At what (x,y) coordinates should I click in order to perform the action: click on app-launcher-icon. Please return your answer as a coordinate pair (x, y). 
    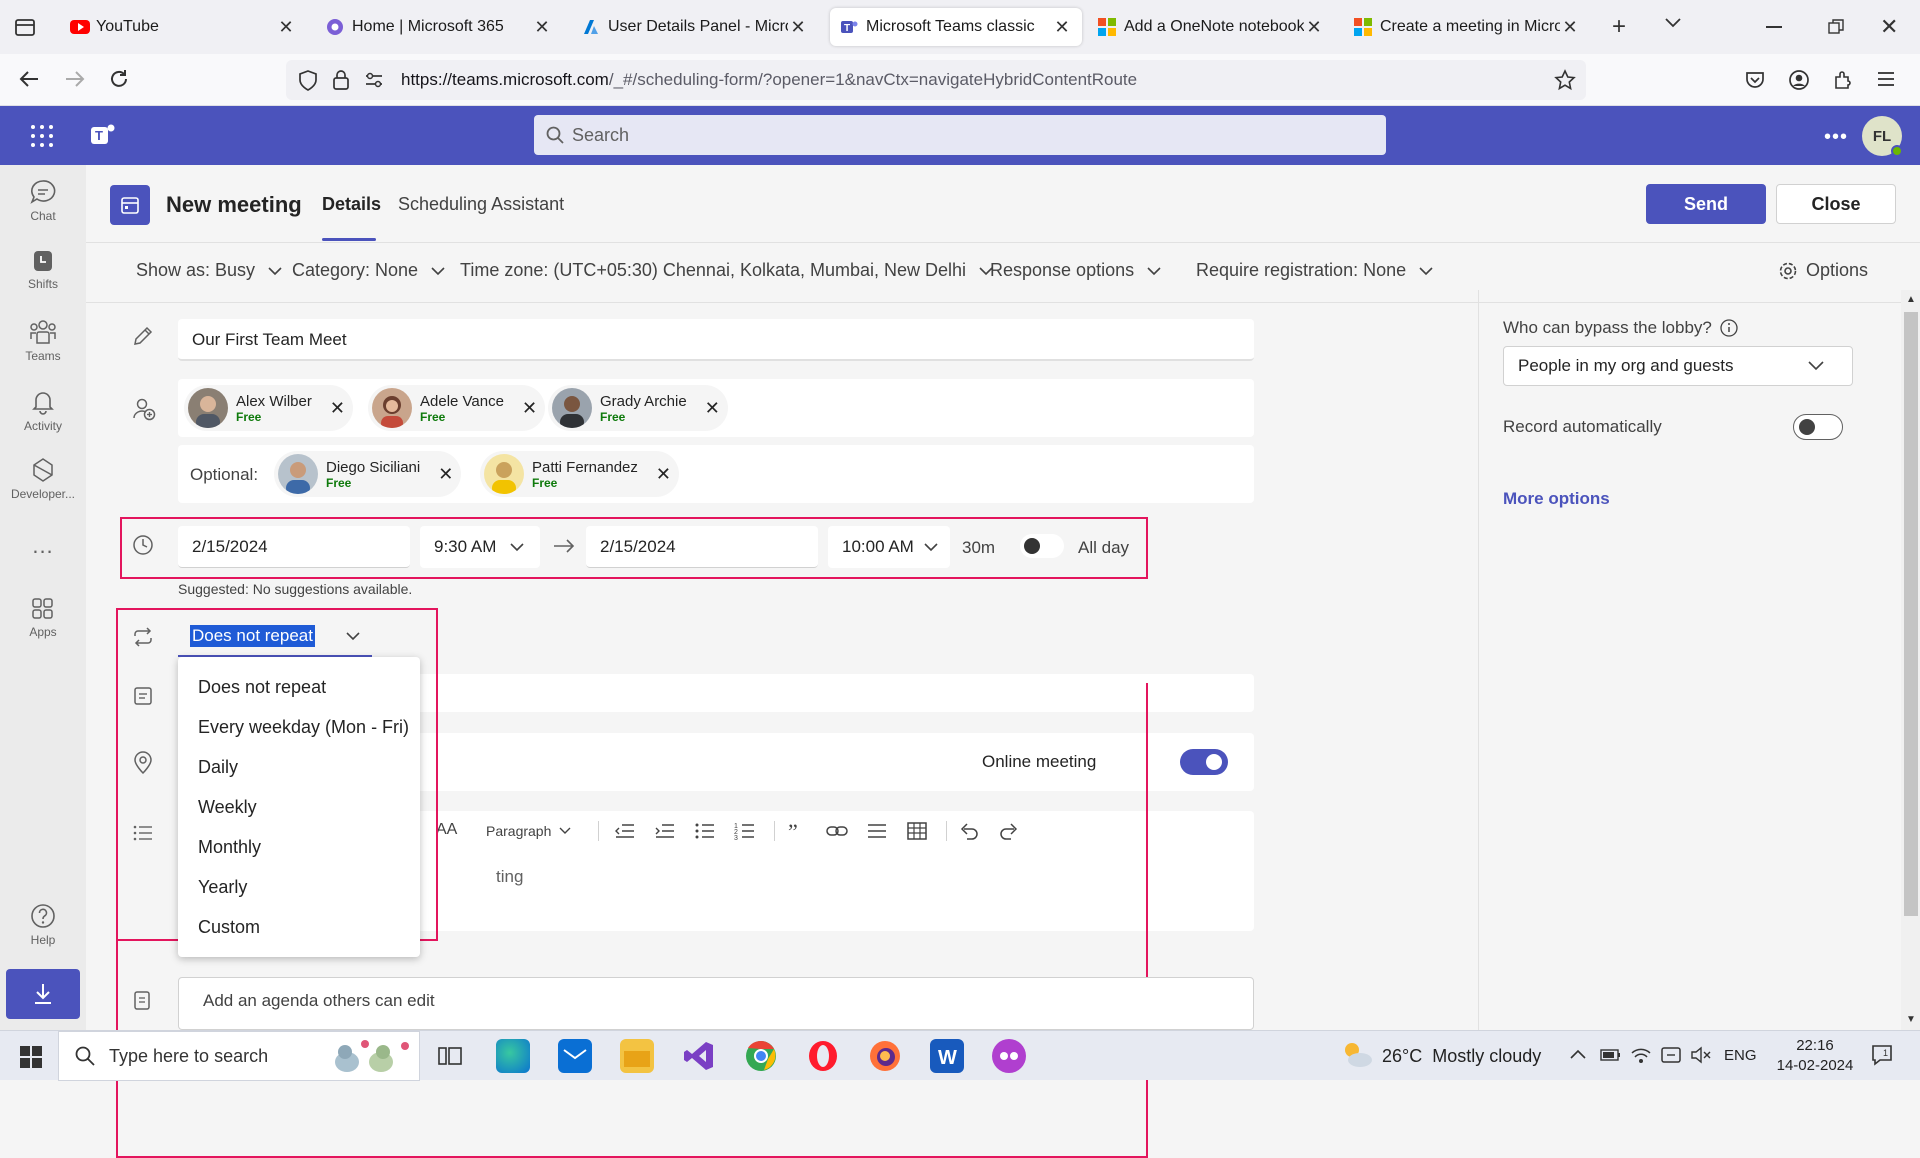
    Looking at the image, I should click on (42, 136).